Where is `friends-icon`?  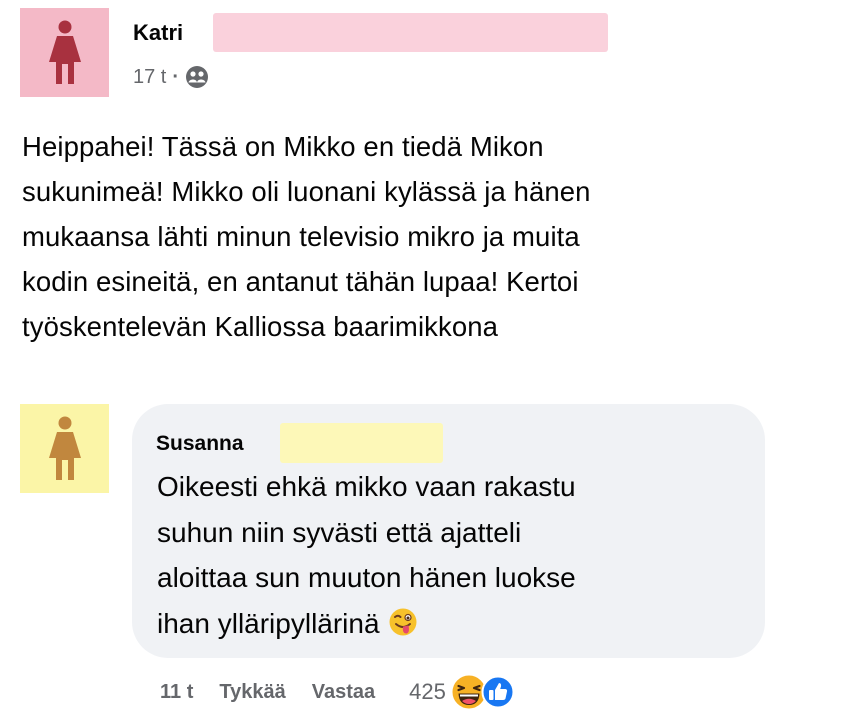
friends-icon is located at coordinates (197, 77).